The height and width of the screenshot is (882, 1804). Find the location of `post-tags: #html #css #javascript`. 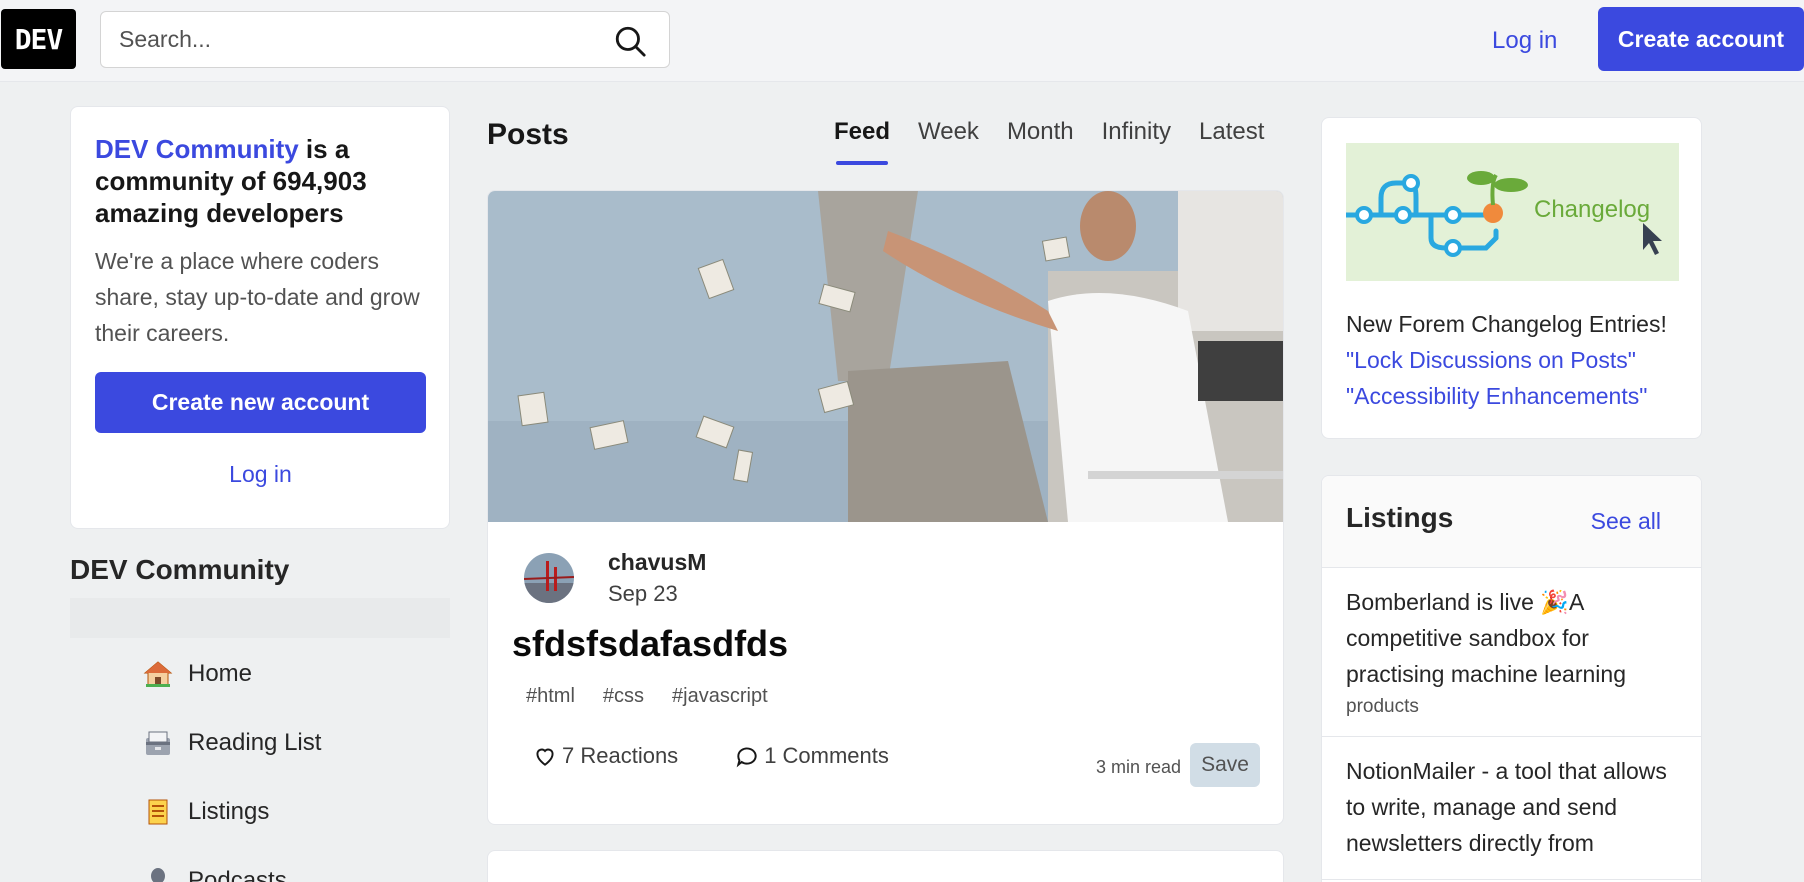

post-tags: #html #css #javascript is located at coordinates (647, 696).